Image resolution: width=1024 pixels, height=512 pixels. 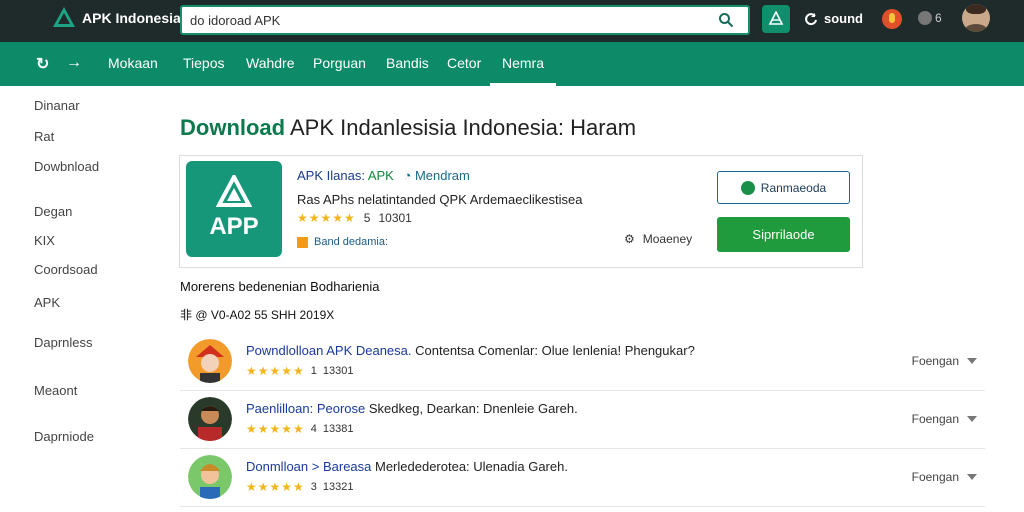 What do you see at coordinates (74, 63) in the screenshot?
I see `forward-arrow-icon: →` at bounding box center [74, 63].